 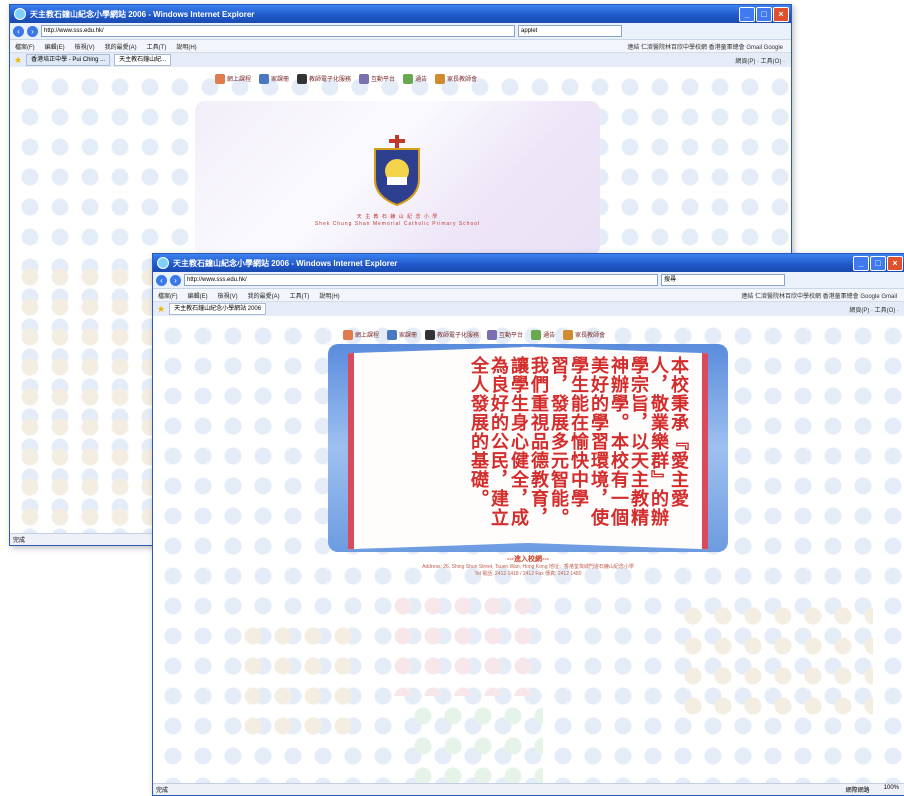 What do you see at coordinates (162, 791) in the screenshot?
I see `front-status-text: 完成` at bounding box center [162, 791].